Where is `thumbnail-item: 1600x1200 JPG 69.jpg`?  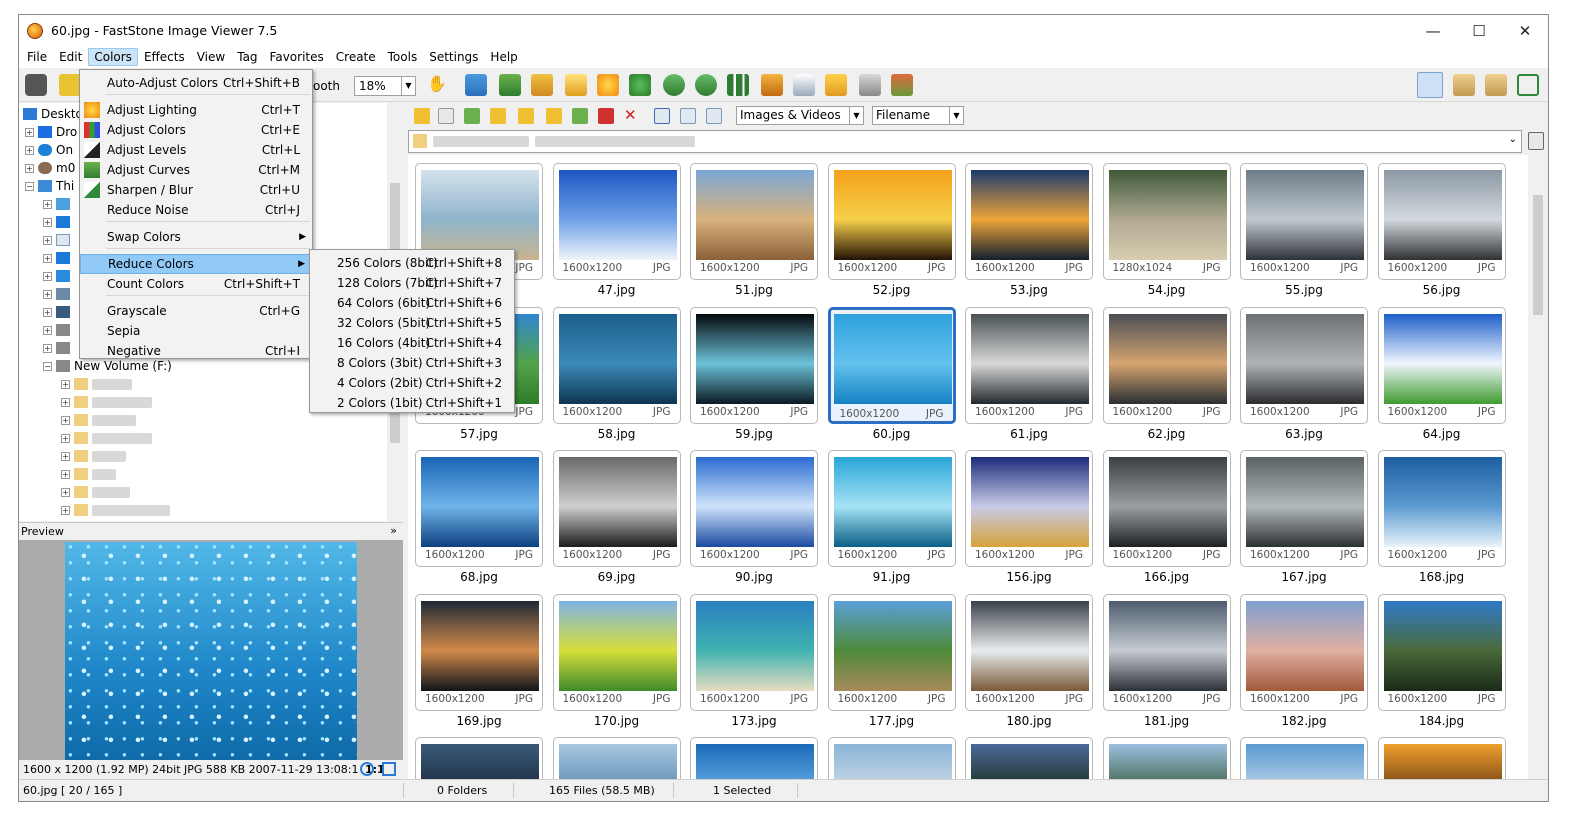 thumbnail-item: 1600x1200 JPG 69.jpg is located at coordinates (616, 517).